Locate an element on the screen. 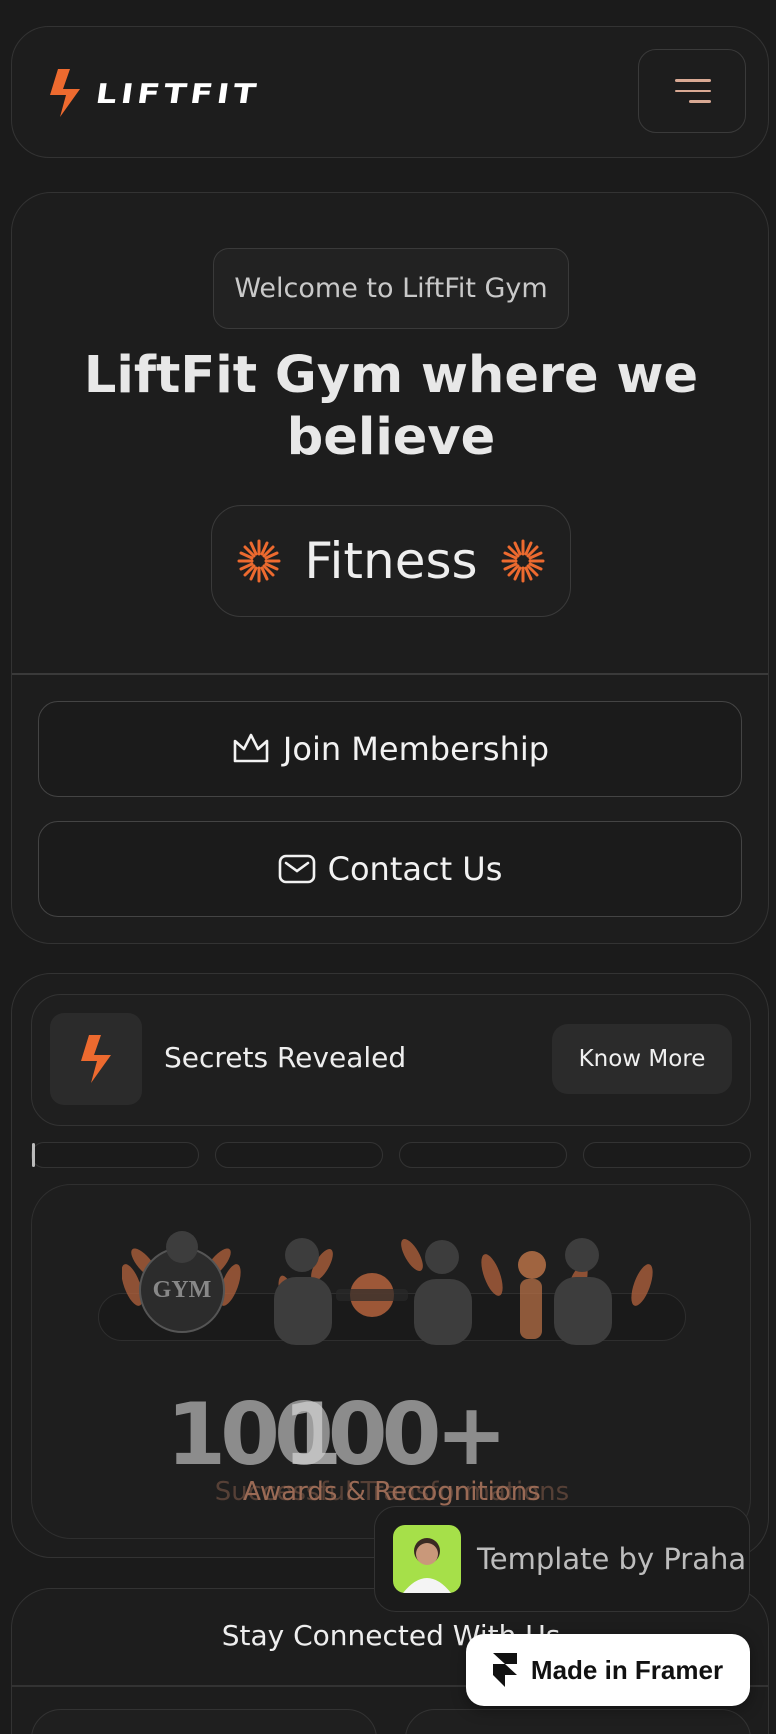  crown-icon is located at coordinates (251, 748).